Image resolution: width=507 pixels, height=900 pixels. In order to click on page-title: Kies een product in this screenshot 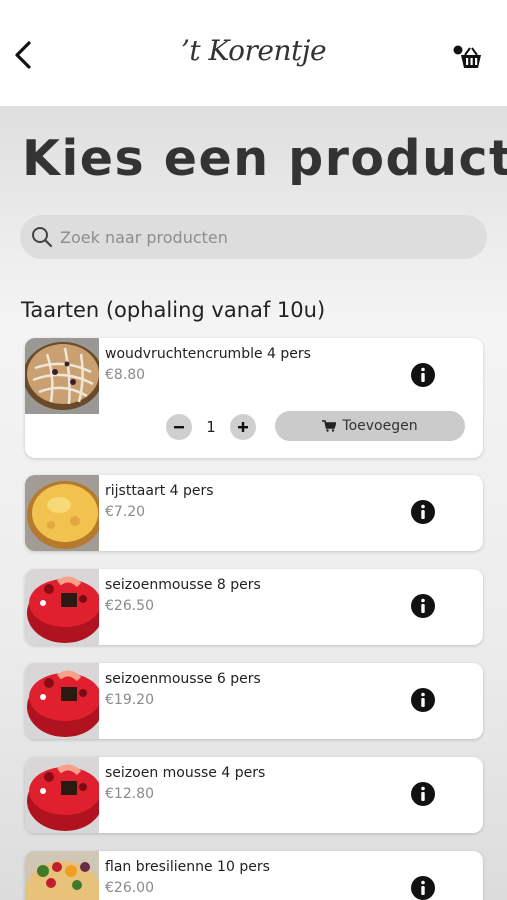, I will do `click(264, 158)`.